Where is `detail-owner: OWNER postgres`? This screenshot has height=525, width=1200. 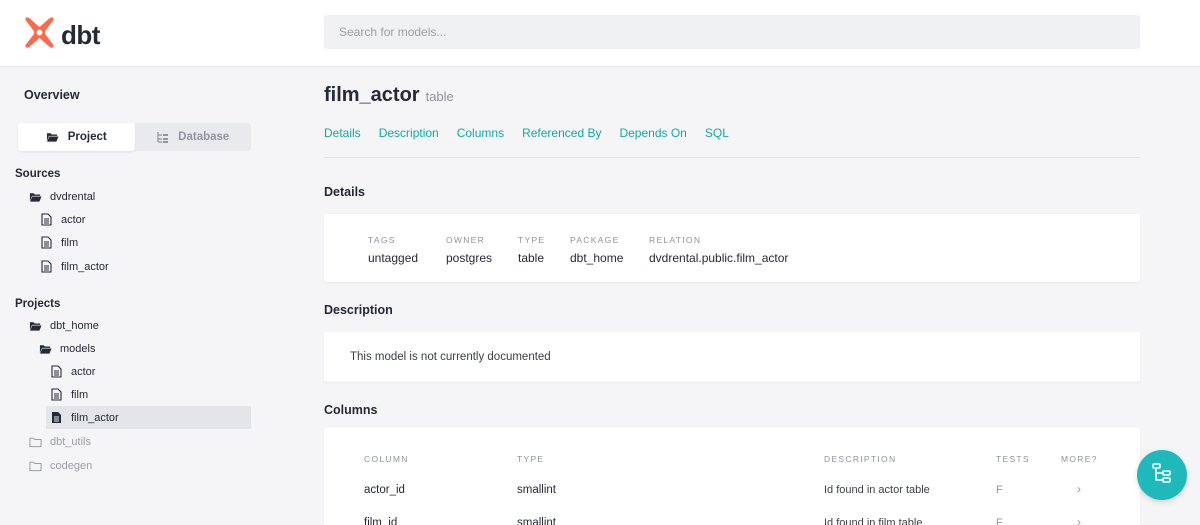 detail-owner: OWNER postgres is located at coordinates (469, 250).